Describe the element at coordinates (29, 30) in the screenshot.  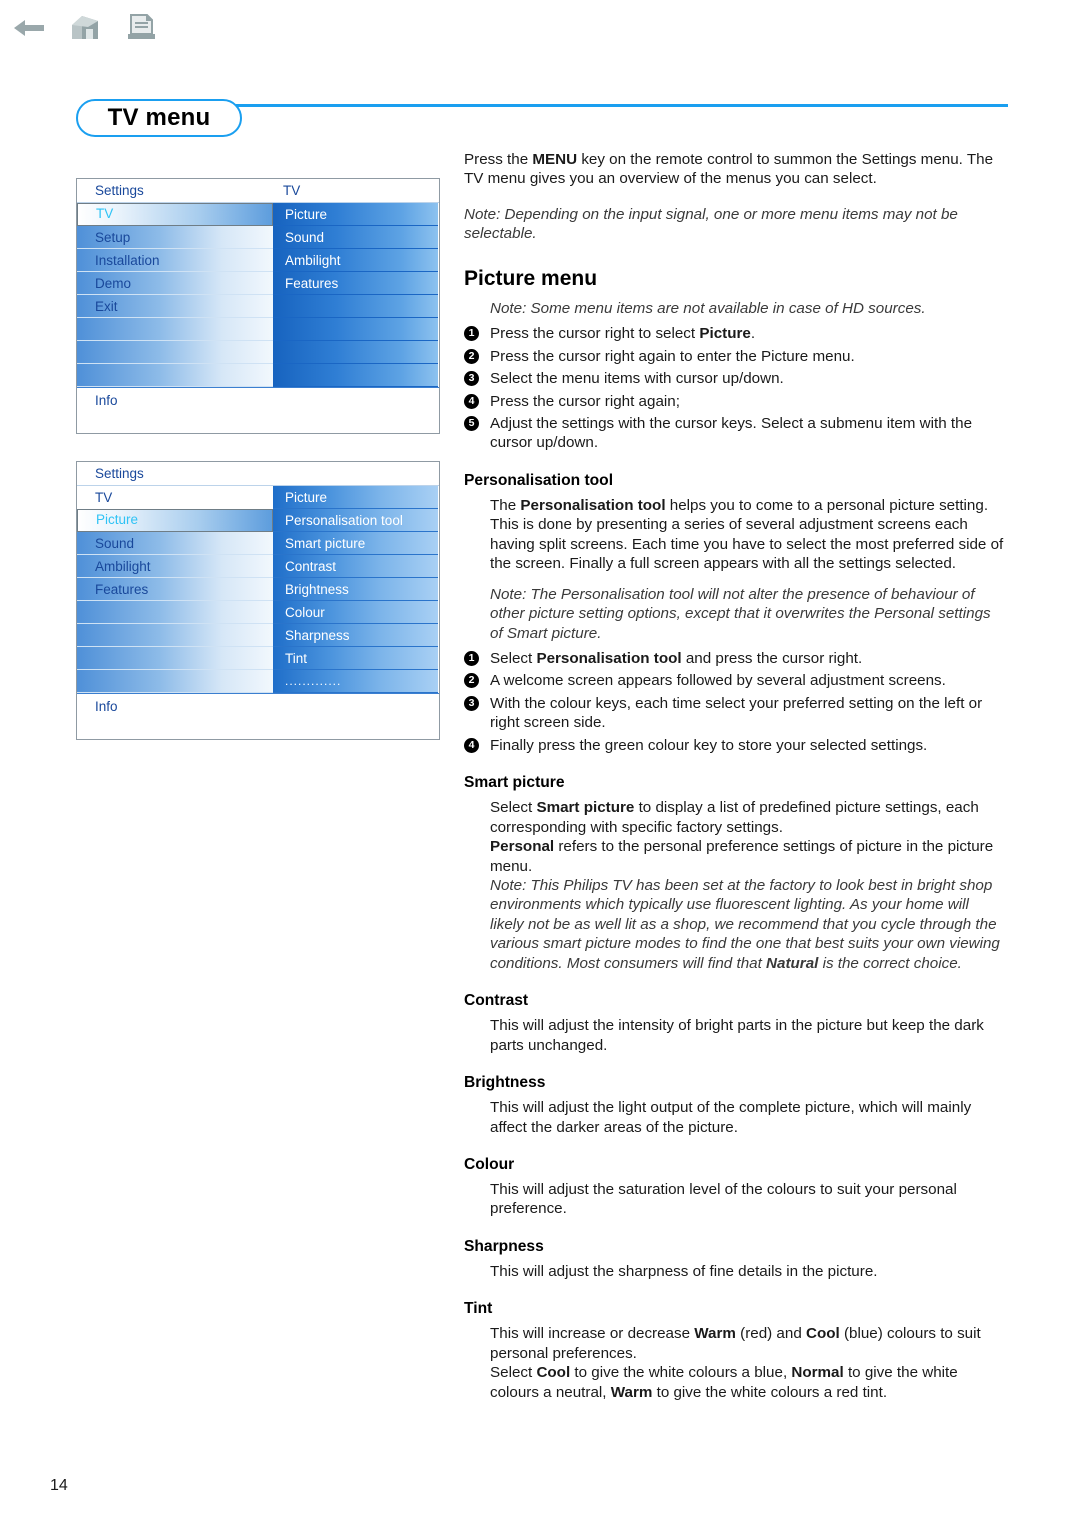
I see `back-arrow-icon` at that location.